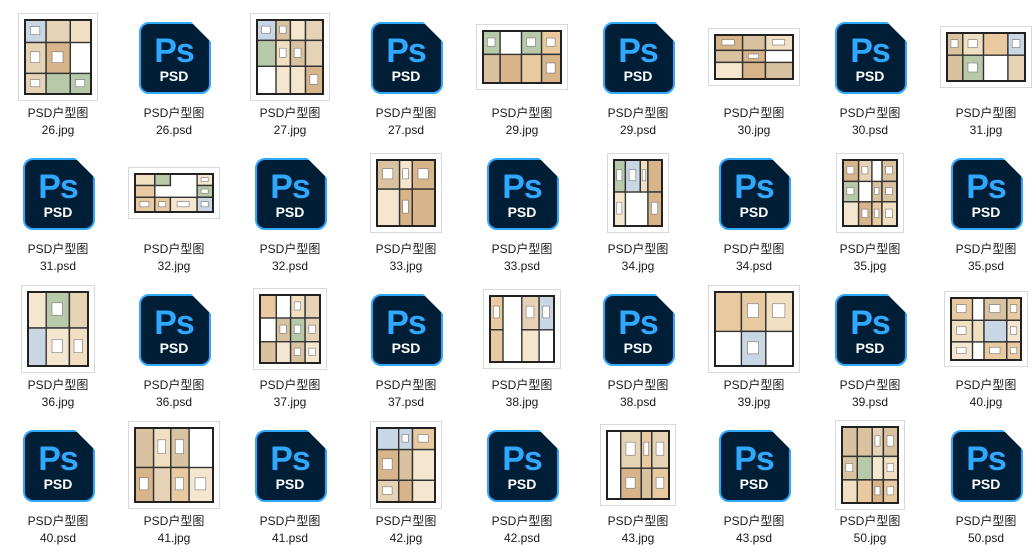 This screenshot has width=1036, height=553. What do you see at coordinates (754, 345) in the screenshot?
I see `file-item-jpg: PSD户型图 39.jpg` at bounding box center [754, 345].